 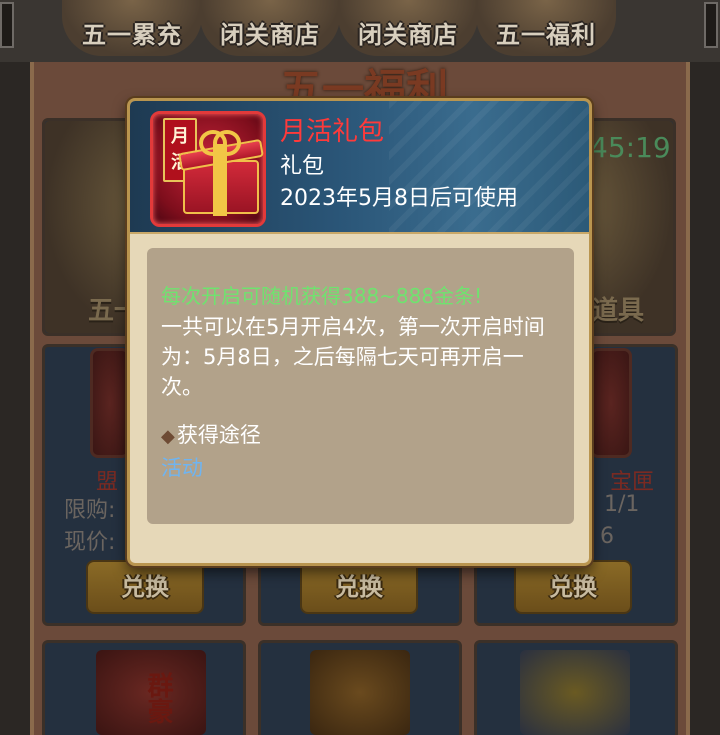 What do you see at coordinates (546, 35) in the screenshot?
I see `tab-label: 五一福利` at bounding box center [546, 35].